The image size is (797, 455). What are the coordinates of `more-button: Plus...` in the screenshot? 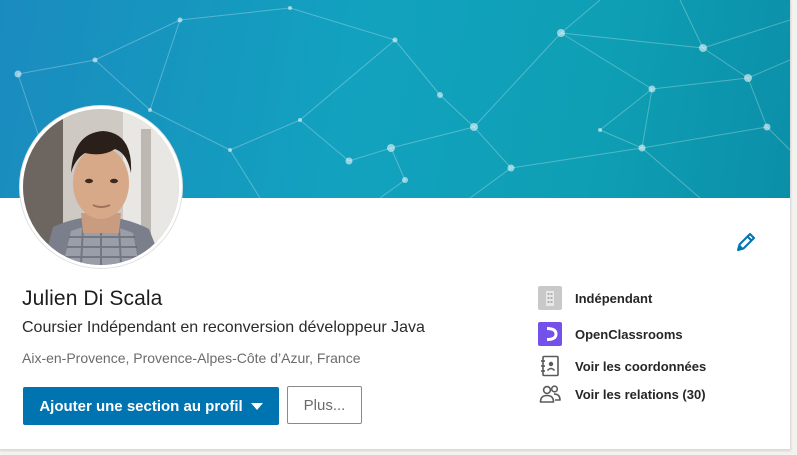 It's located at (324, 405).